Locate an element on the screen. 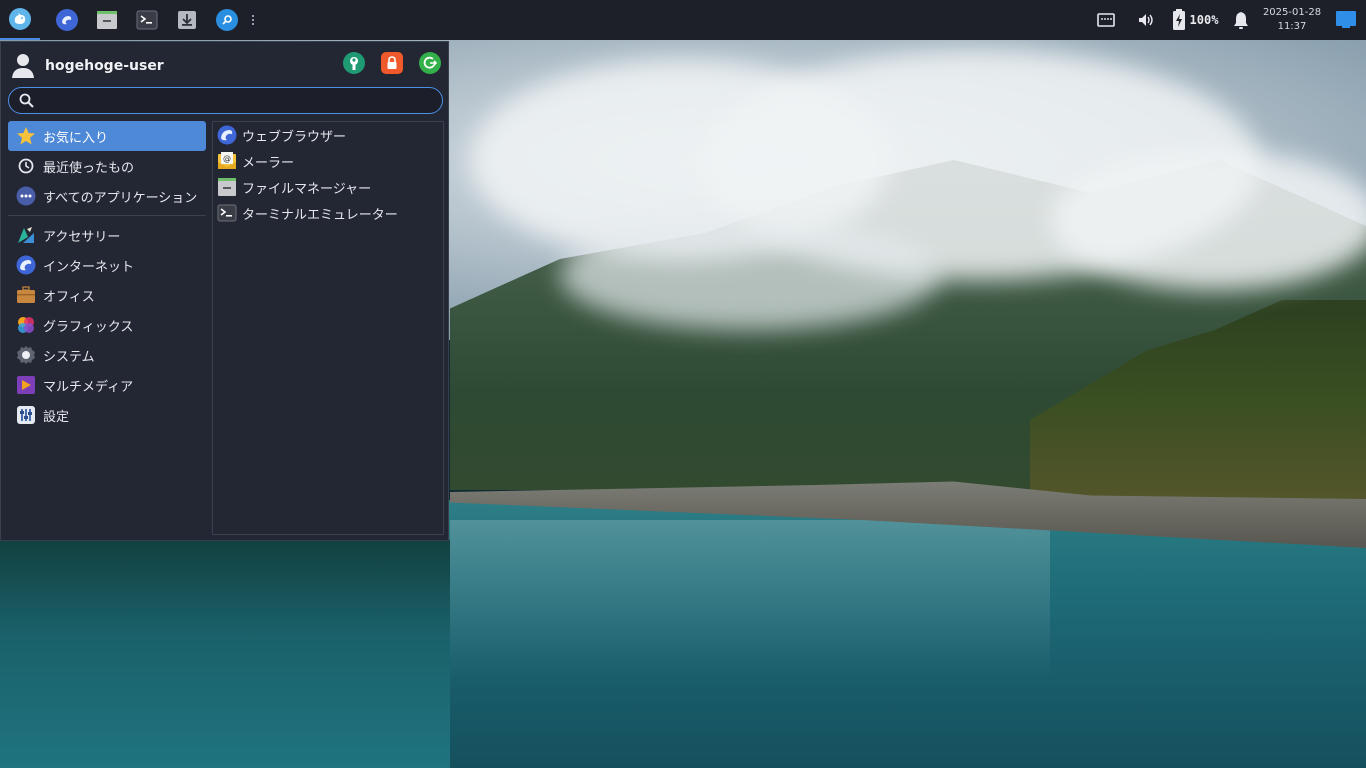 The height and width of the screenshot is (768, 1366). lock-screen-button is located at coordinates (392, 63).